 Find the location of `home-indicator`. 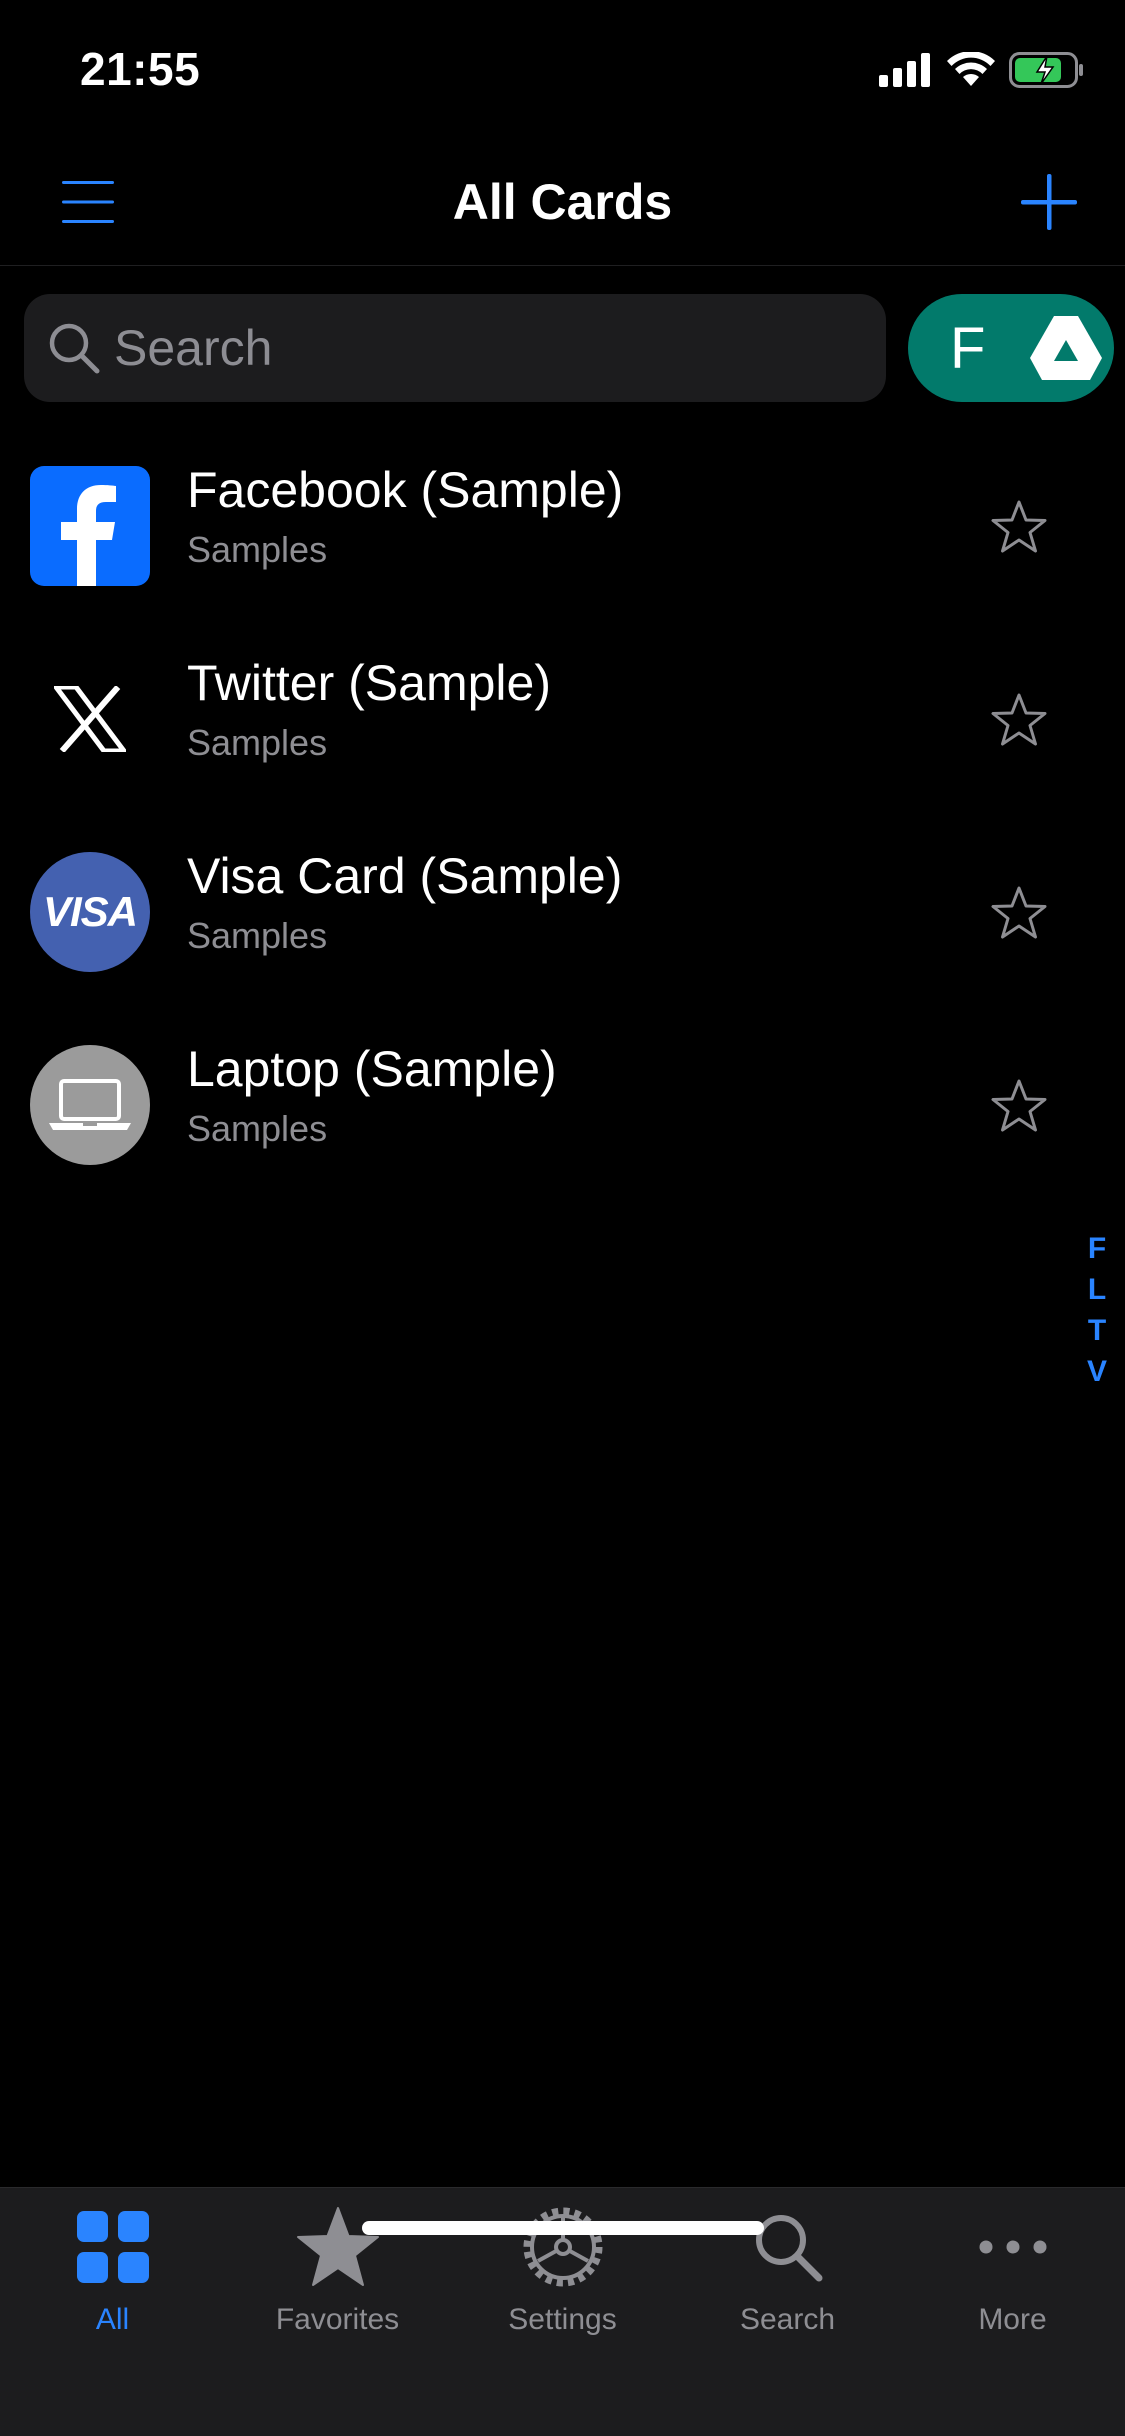

home-indicator is located at coordinates (563, 2228).